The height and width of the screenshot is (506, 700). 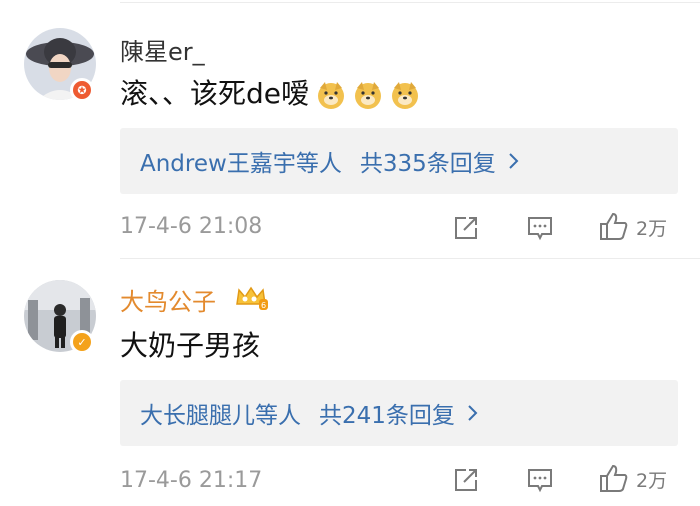 What do you see at coordinates (190, 345) in the screenshot?
I see `comment-text: 大奶子男孩` at bounding box center [190, 345].